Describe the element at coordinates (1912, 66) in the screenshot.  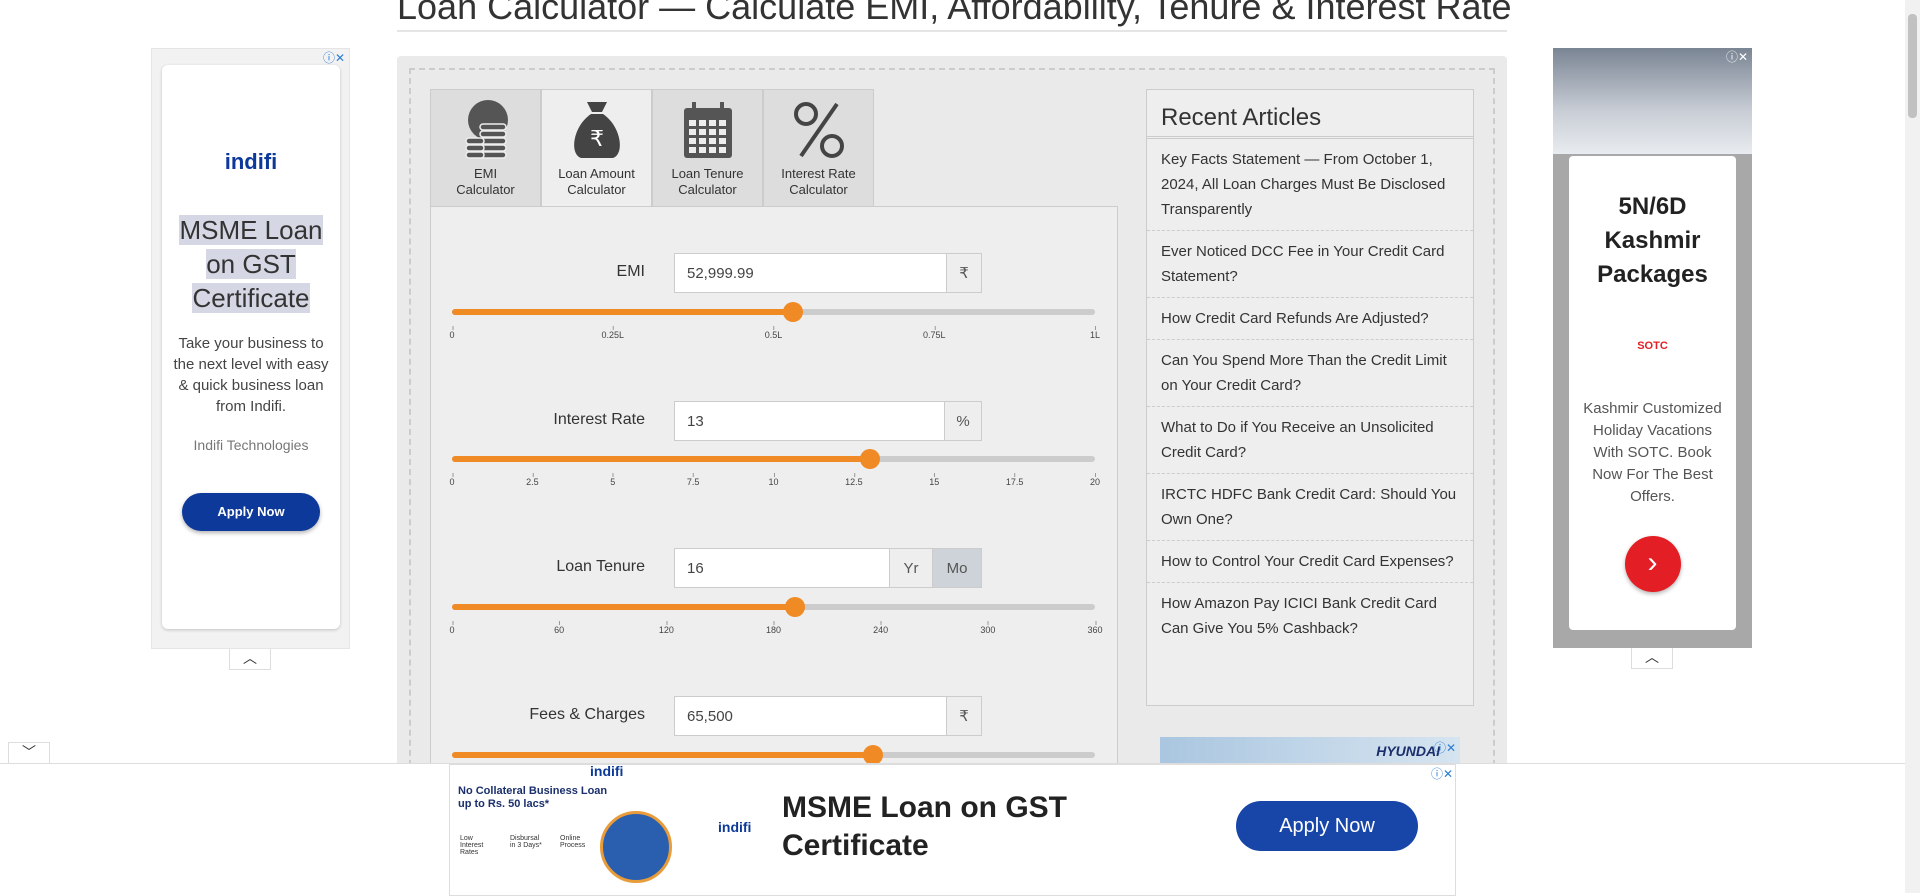
I see `scrollbar-thumb` at that location.